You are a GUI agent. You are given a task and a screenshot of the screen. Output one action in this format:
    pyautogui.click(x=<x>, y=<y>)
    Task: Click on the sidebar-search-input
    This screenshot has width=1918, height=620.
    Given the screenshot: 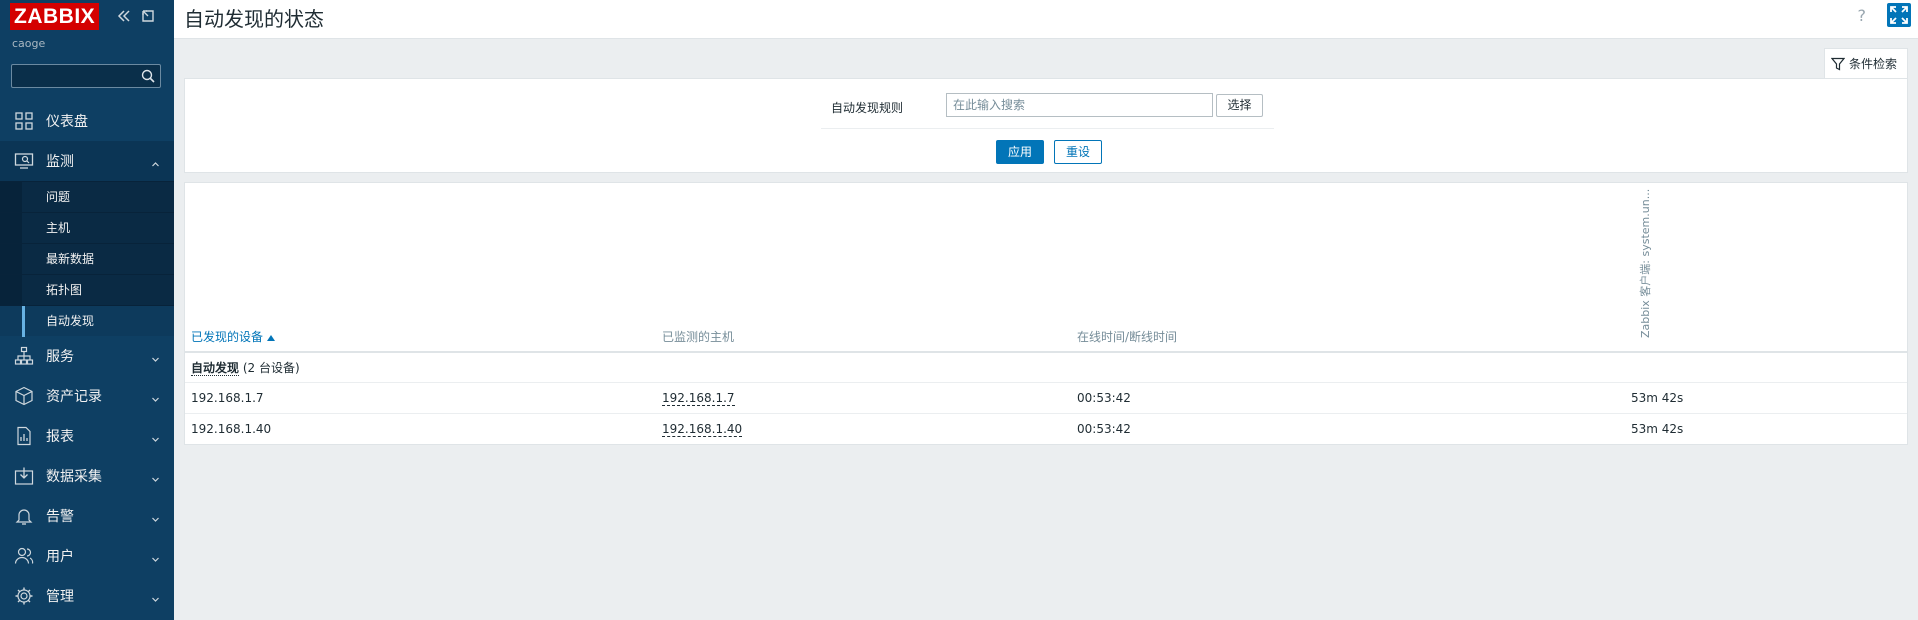 What is the action you would take?
    pyautogui.click(x=73, y=76)
    